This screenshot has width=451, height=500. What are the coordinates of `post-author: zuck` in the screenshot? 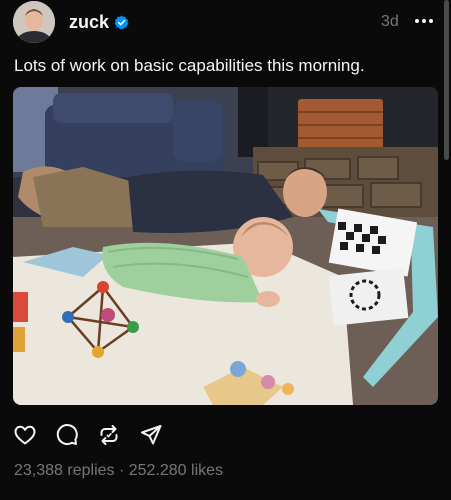 It's located at (99, 22).